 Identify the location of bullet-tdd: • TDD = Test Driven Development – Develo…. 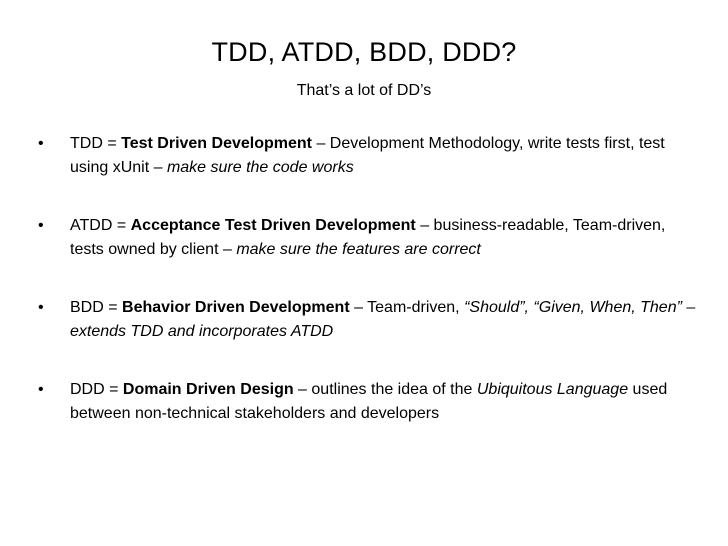
(368, 156).